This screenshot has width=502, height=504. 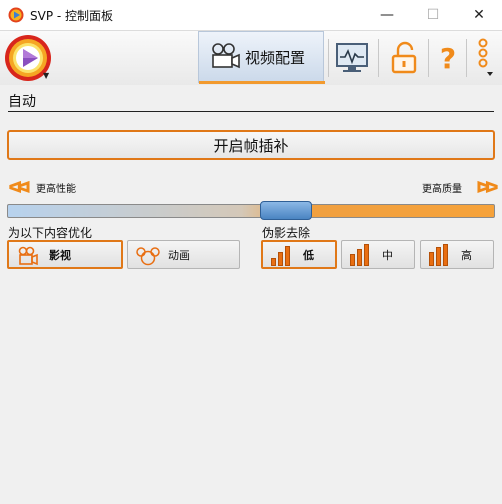 I want to click on profile-mode-divider, so click(x=251, y=111).